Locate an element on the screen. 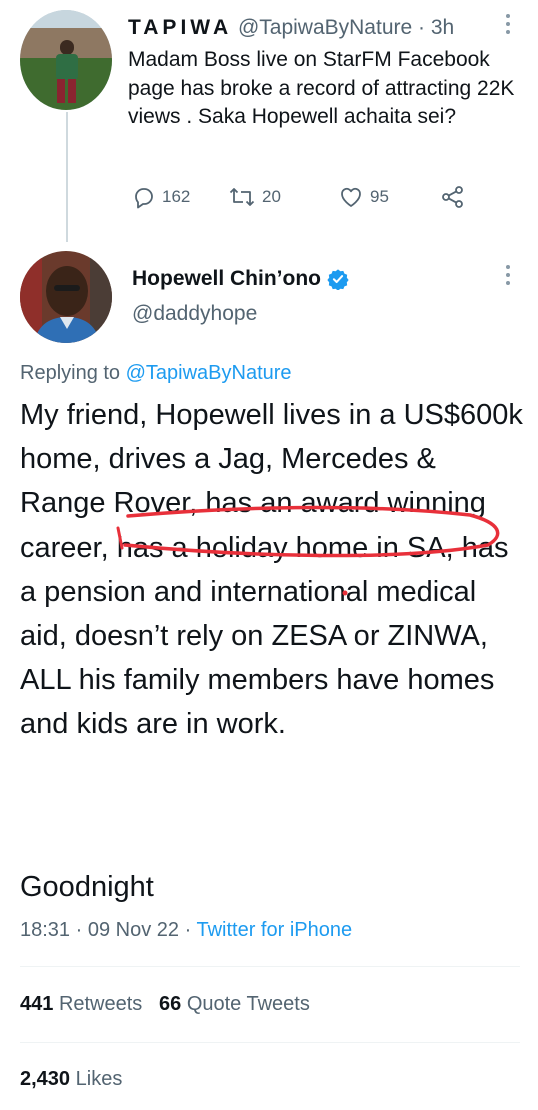  replying-to-handle-link: @TapiwaByNature is located at coordinates (209, 373).